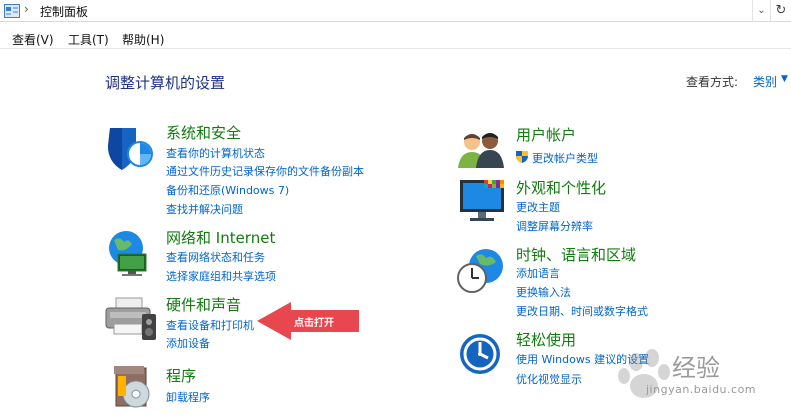  Describe the element at coordinates (33, 39) in the screenshot. I see `menu-view: 查看(V)` at that location.